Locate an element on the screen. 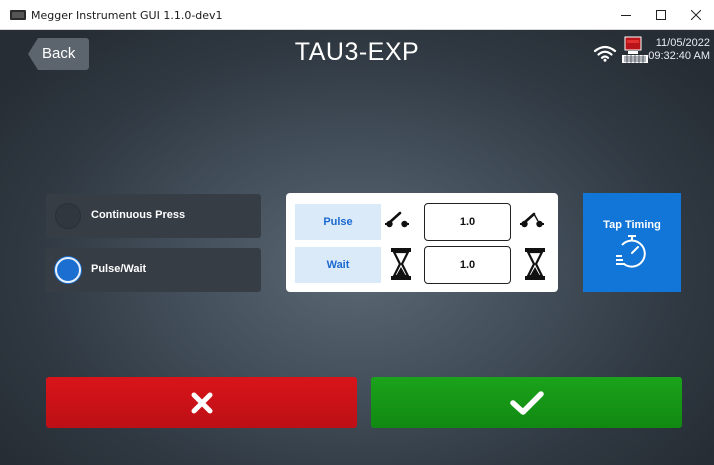  minimize-button is located at coordinates (626, 15).